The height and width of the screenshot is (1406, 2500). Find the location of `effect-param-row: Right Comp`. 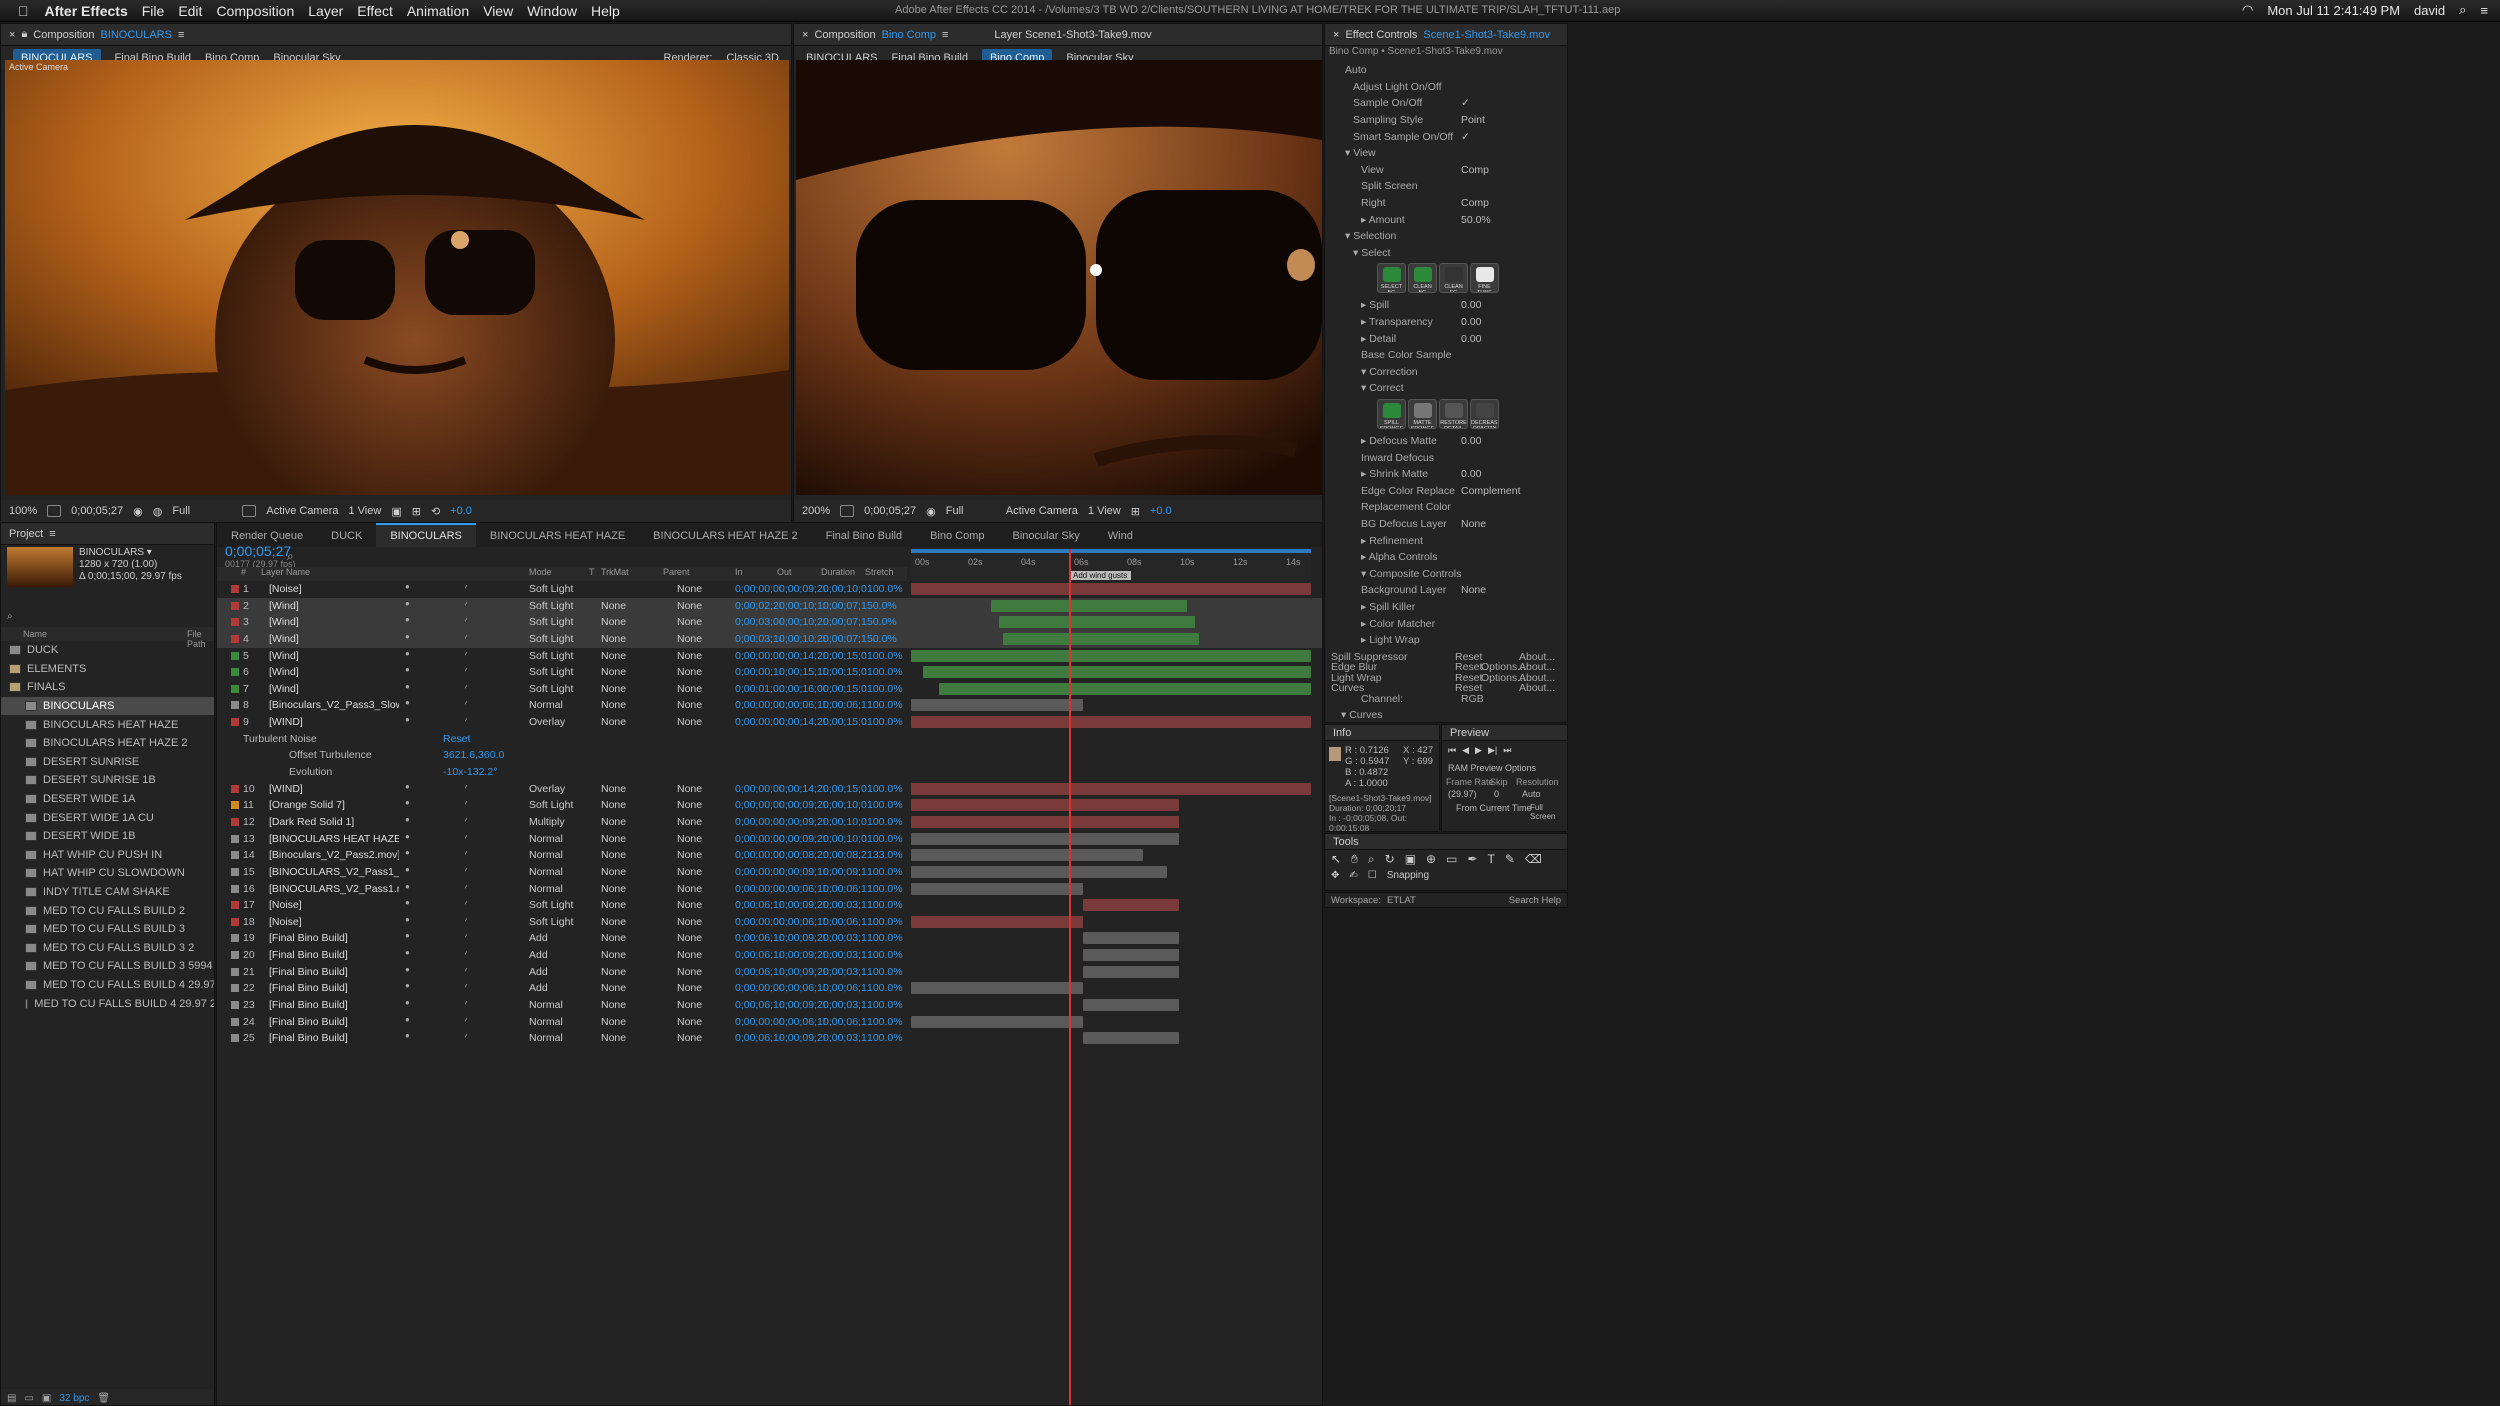

effect-param-row: Right Comp is located at coordinates (1441, 203).